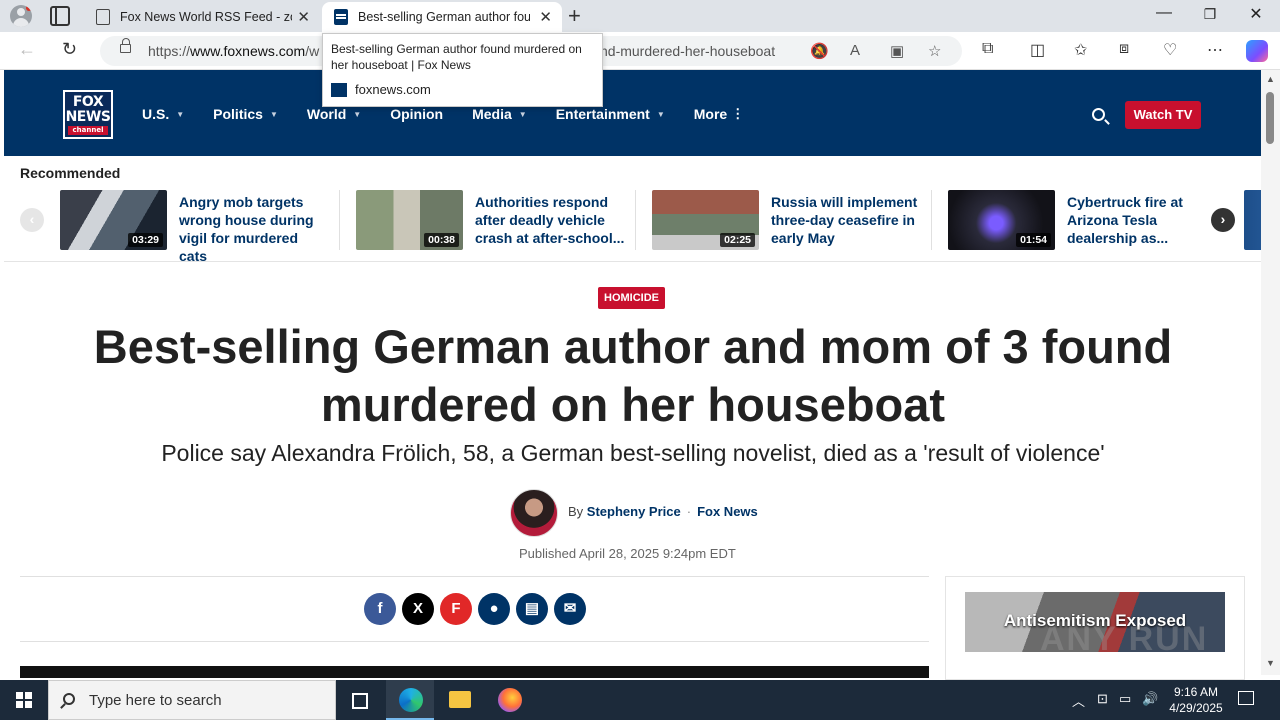 This screenshot has height=720, width=1280. I want to click on nav-item-more: More ⋮, so click(719, 114).